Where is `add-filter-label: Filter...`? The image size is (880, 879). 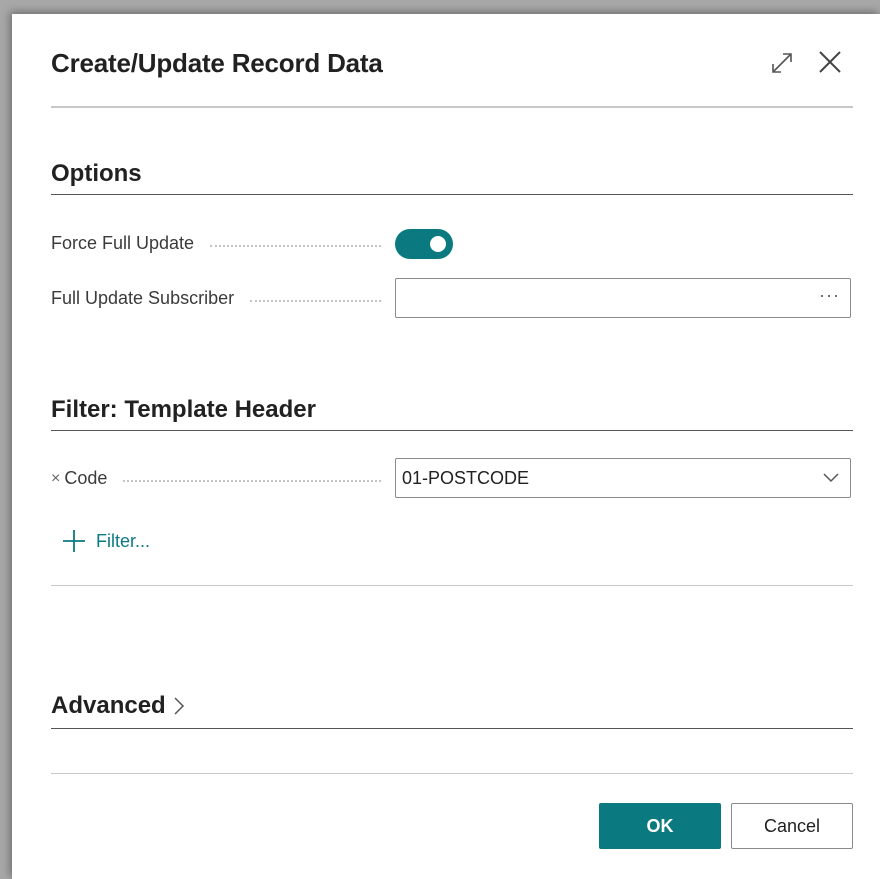 add-filter-label: Filter... is located at coordinates (123, 540).